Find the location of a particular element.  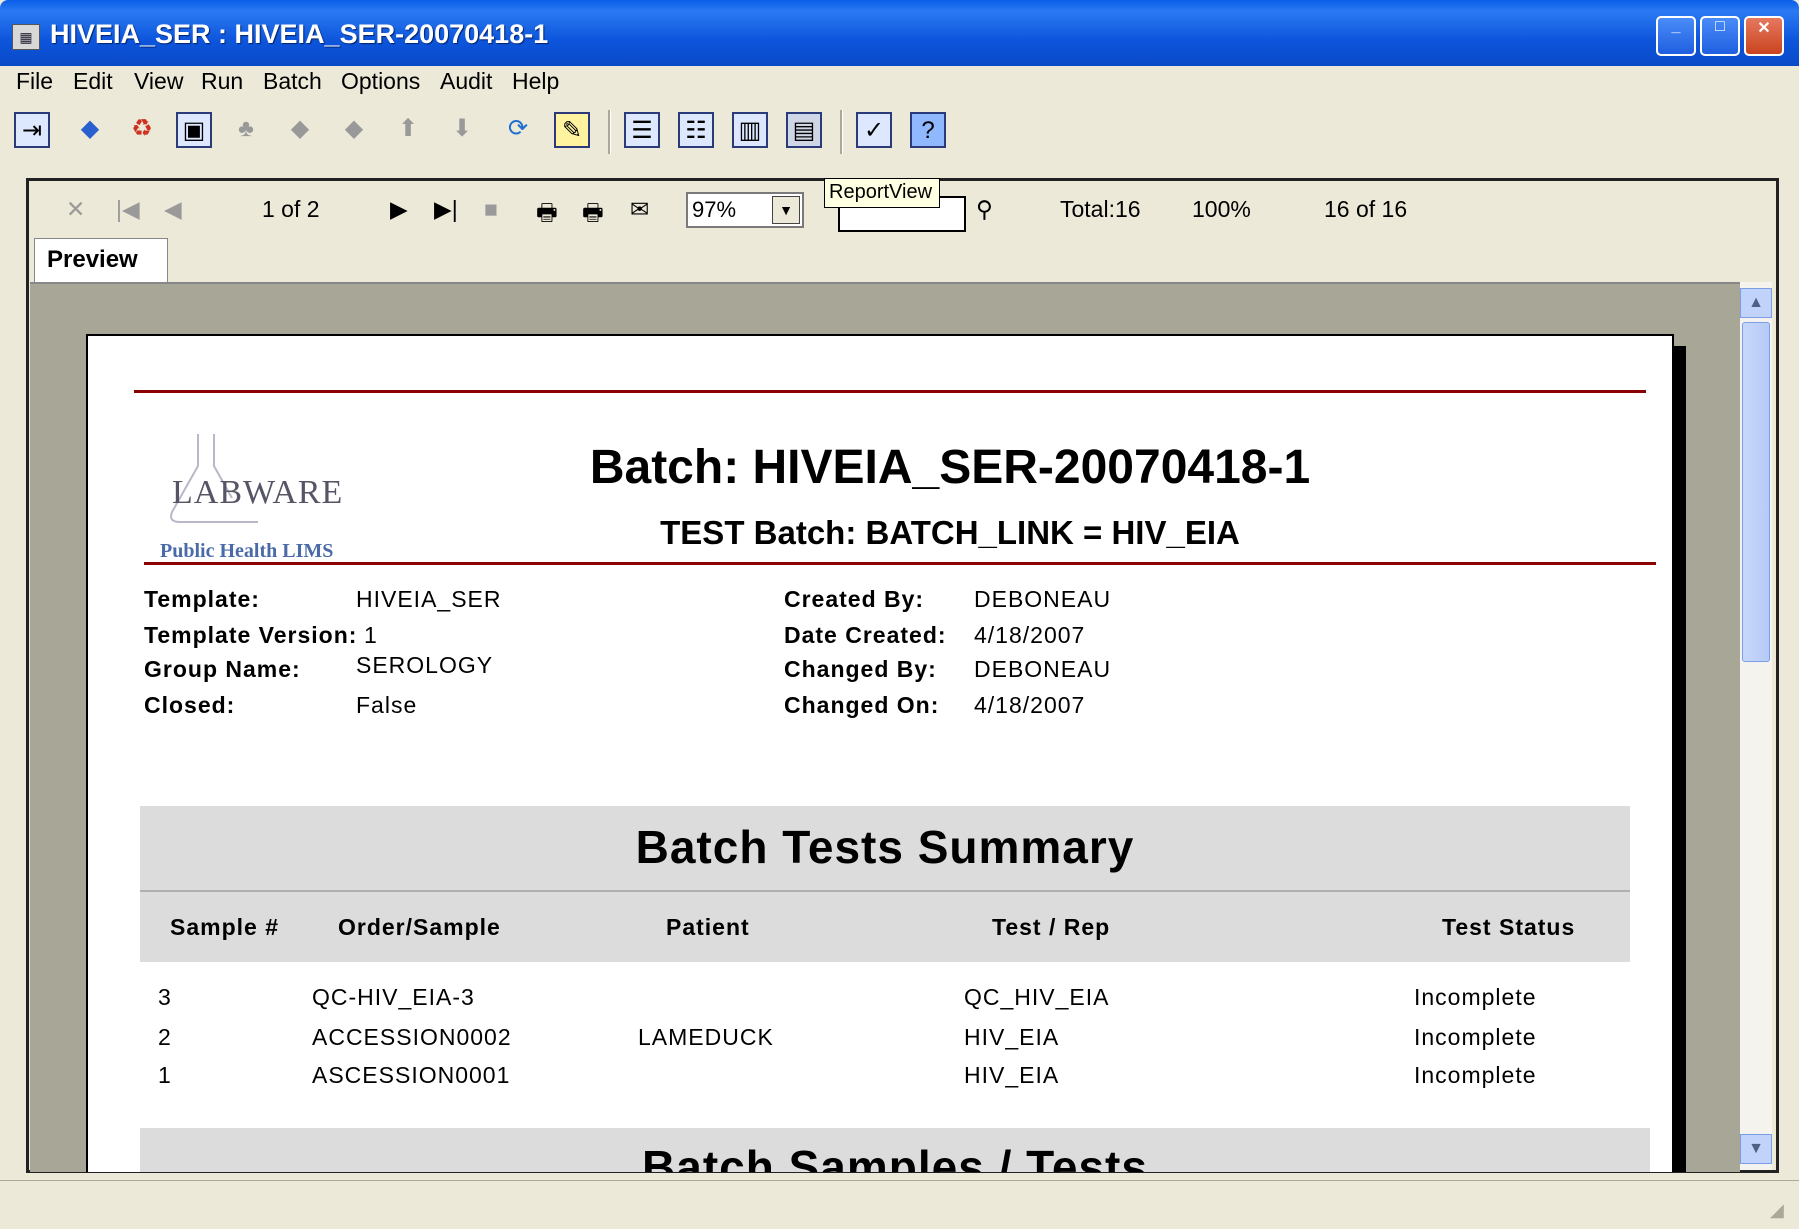

minimize-icon: _ is located at coordinates (1676, 26).